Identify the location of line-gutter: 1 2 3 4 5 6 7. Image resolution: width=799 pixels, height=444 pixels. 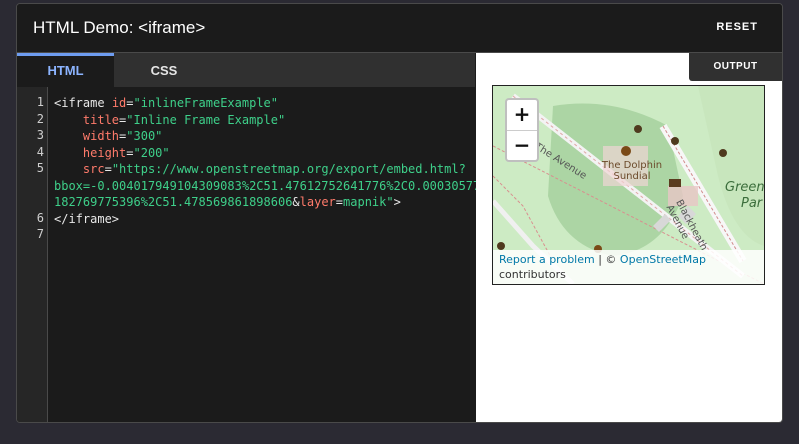
(32, 254).